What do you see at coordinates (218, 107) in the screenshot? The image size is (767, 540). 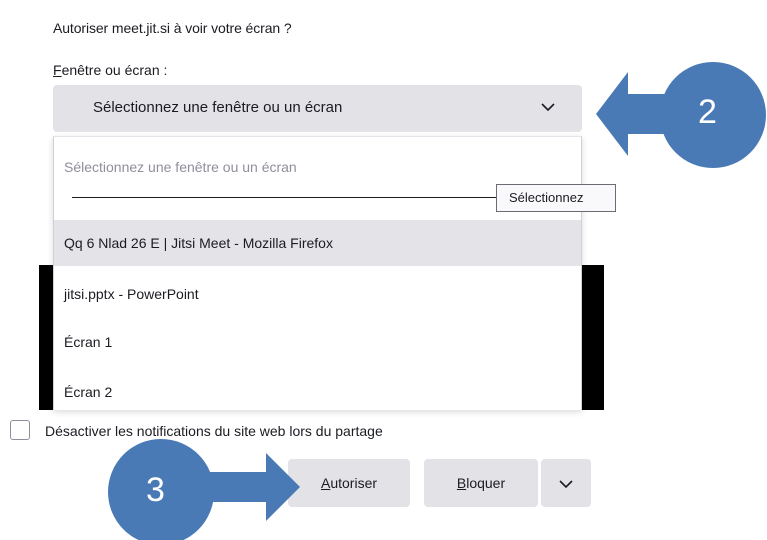 I see `window-select-label: Sélectionnez une fenêtre ou un écran` at bounding box center [218, 107].